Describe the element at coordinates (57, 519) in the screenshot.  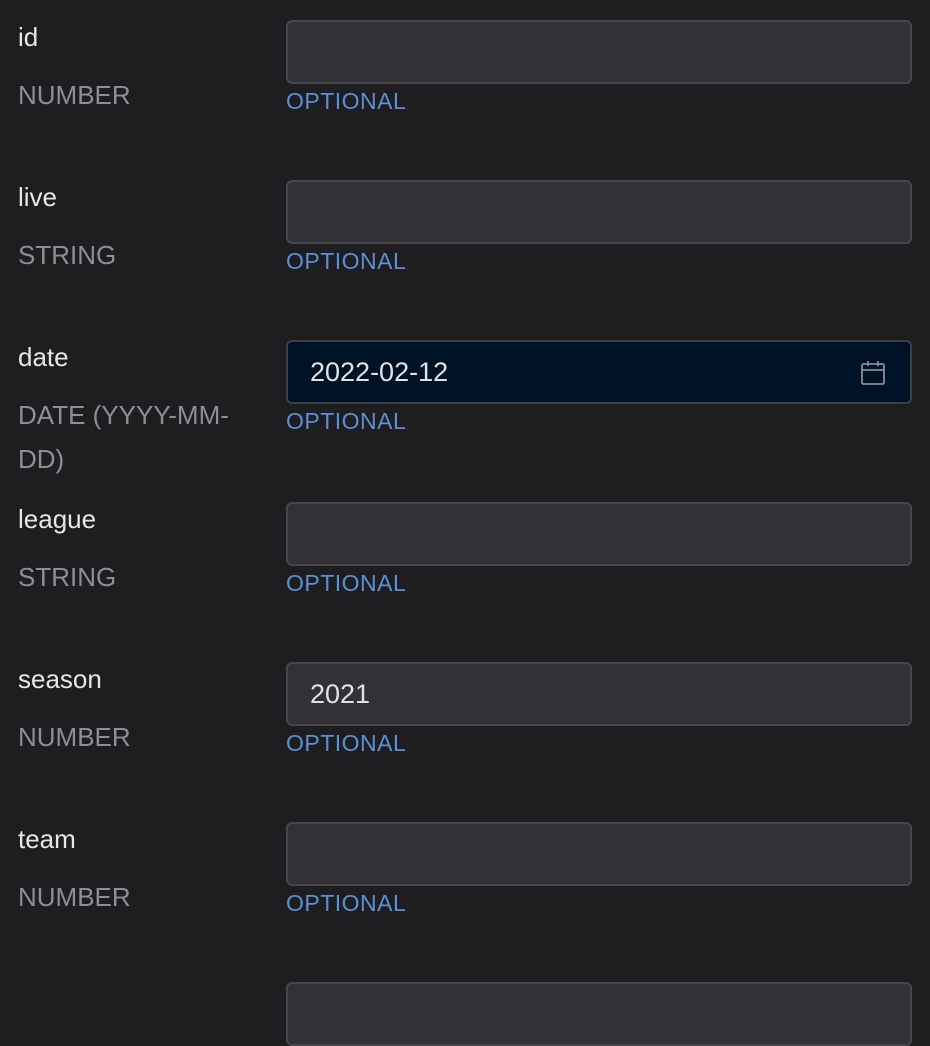
I see `param-name: league` at that location.